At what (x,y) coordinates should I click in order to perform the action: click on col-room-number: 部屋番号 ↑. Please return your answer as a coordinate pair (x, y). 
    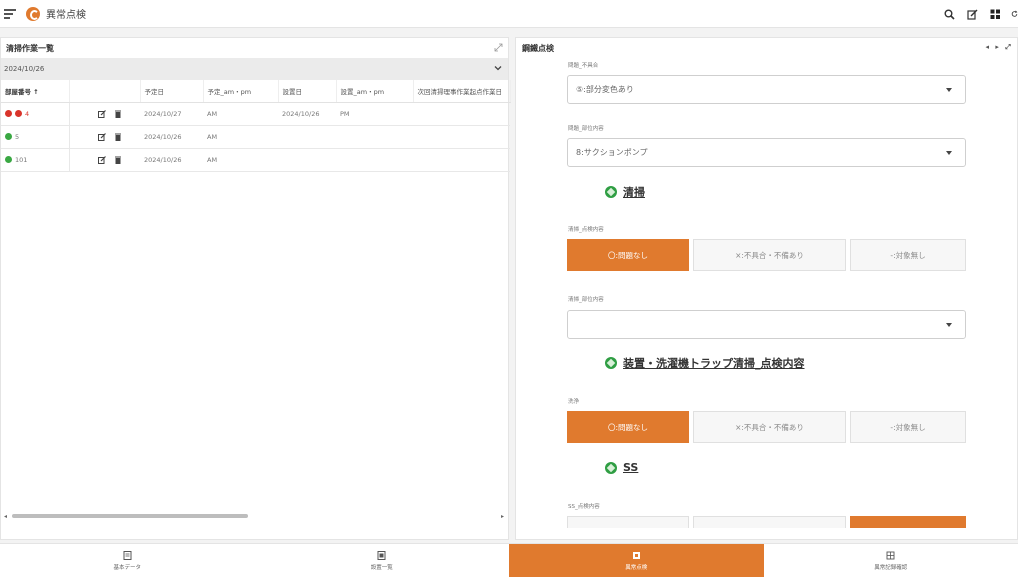
    Looking at the image, I should click on (35, 91).